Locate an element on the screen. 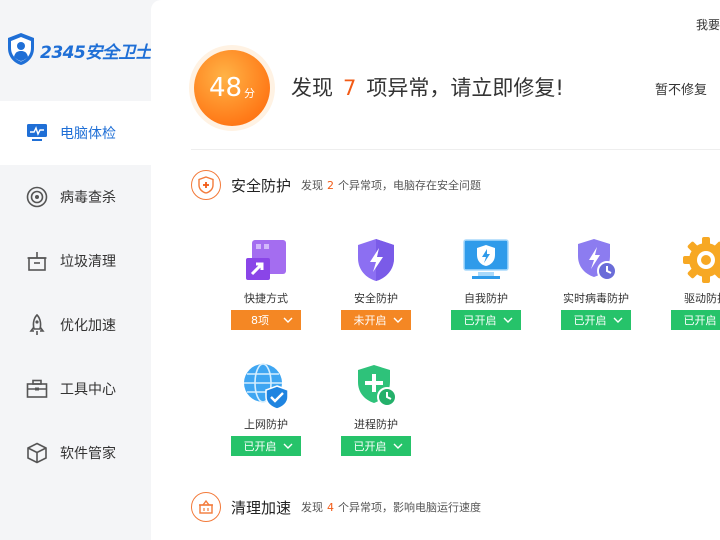 The height and width of the screenshot is (540, 720). protect-item-process: 进程防护 已开启 is located at coordinates (376, 409).